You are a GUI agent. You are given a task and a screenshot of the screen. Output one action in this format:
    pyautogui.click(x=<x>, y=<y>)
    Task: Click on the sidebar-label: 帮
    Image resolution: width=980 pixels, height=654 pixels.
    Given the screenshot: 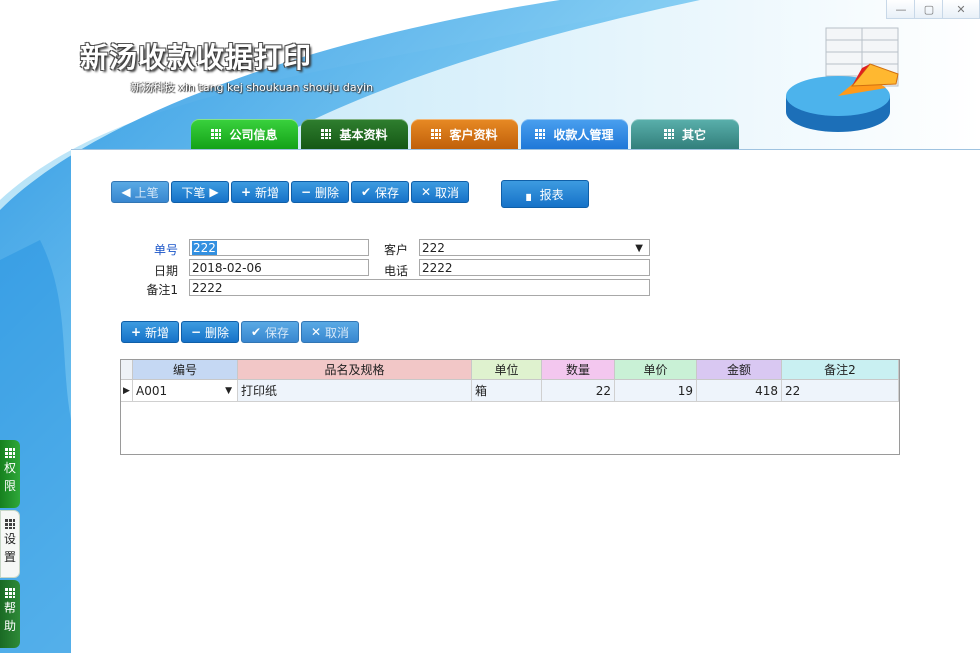 What is the action you would take?
    pyautogui.click(x=9, y=608)
    